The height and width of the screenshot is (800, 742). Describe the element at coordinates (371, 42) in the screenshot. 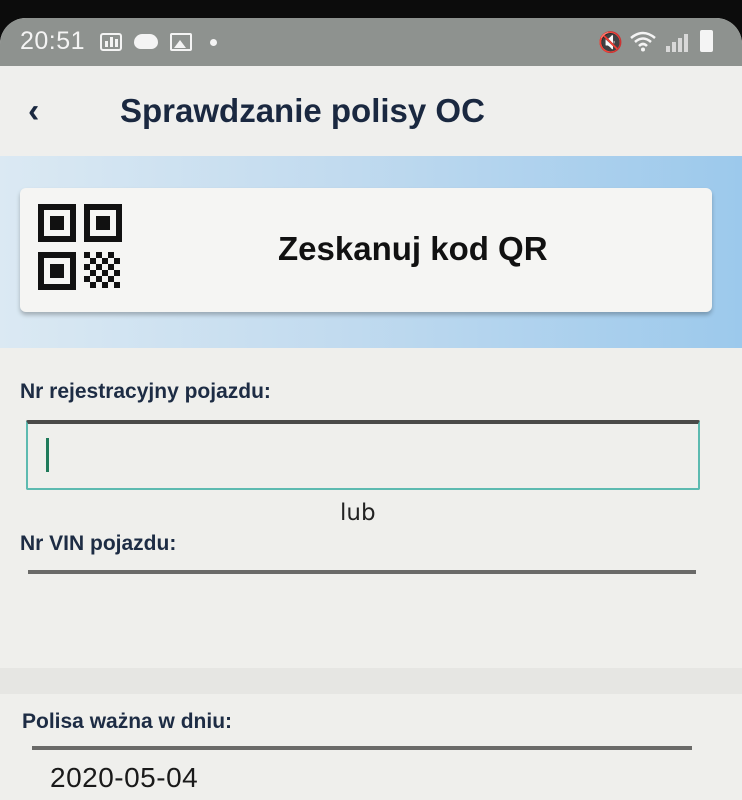

I see `status-bar: 20:51 🔇` at that location.